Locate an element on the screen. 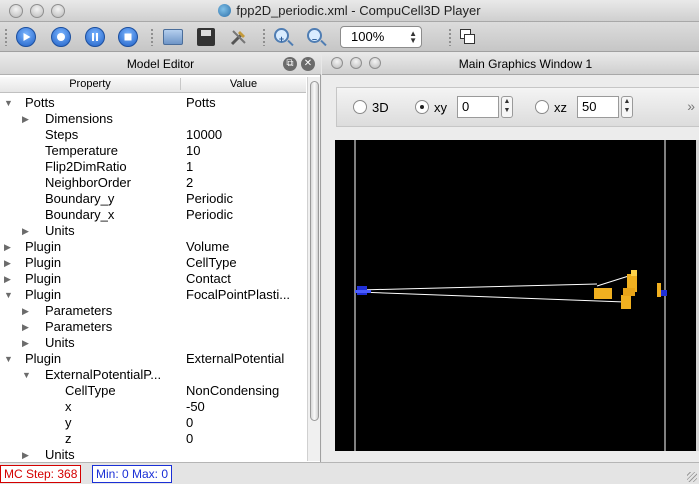 This screenshot has height=484, width=699. float-panel-icon: ⧉ is located at coordinates (290, 64).